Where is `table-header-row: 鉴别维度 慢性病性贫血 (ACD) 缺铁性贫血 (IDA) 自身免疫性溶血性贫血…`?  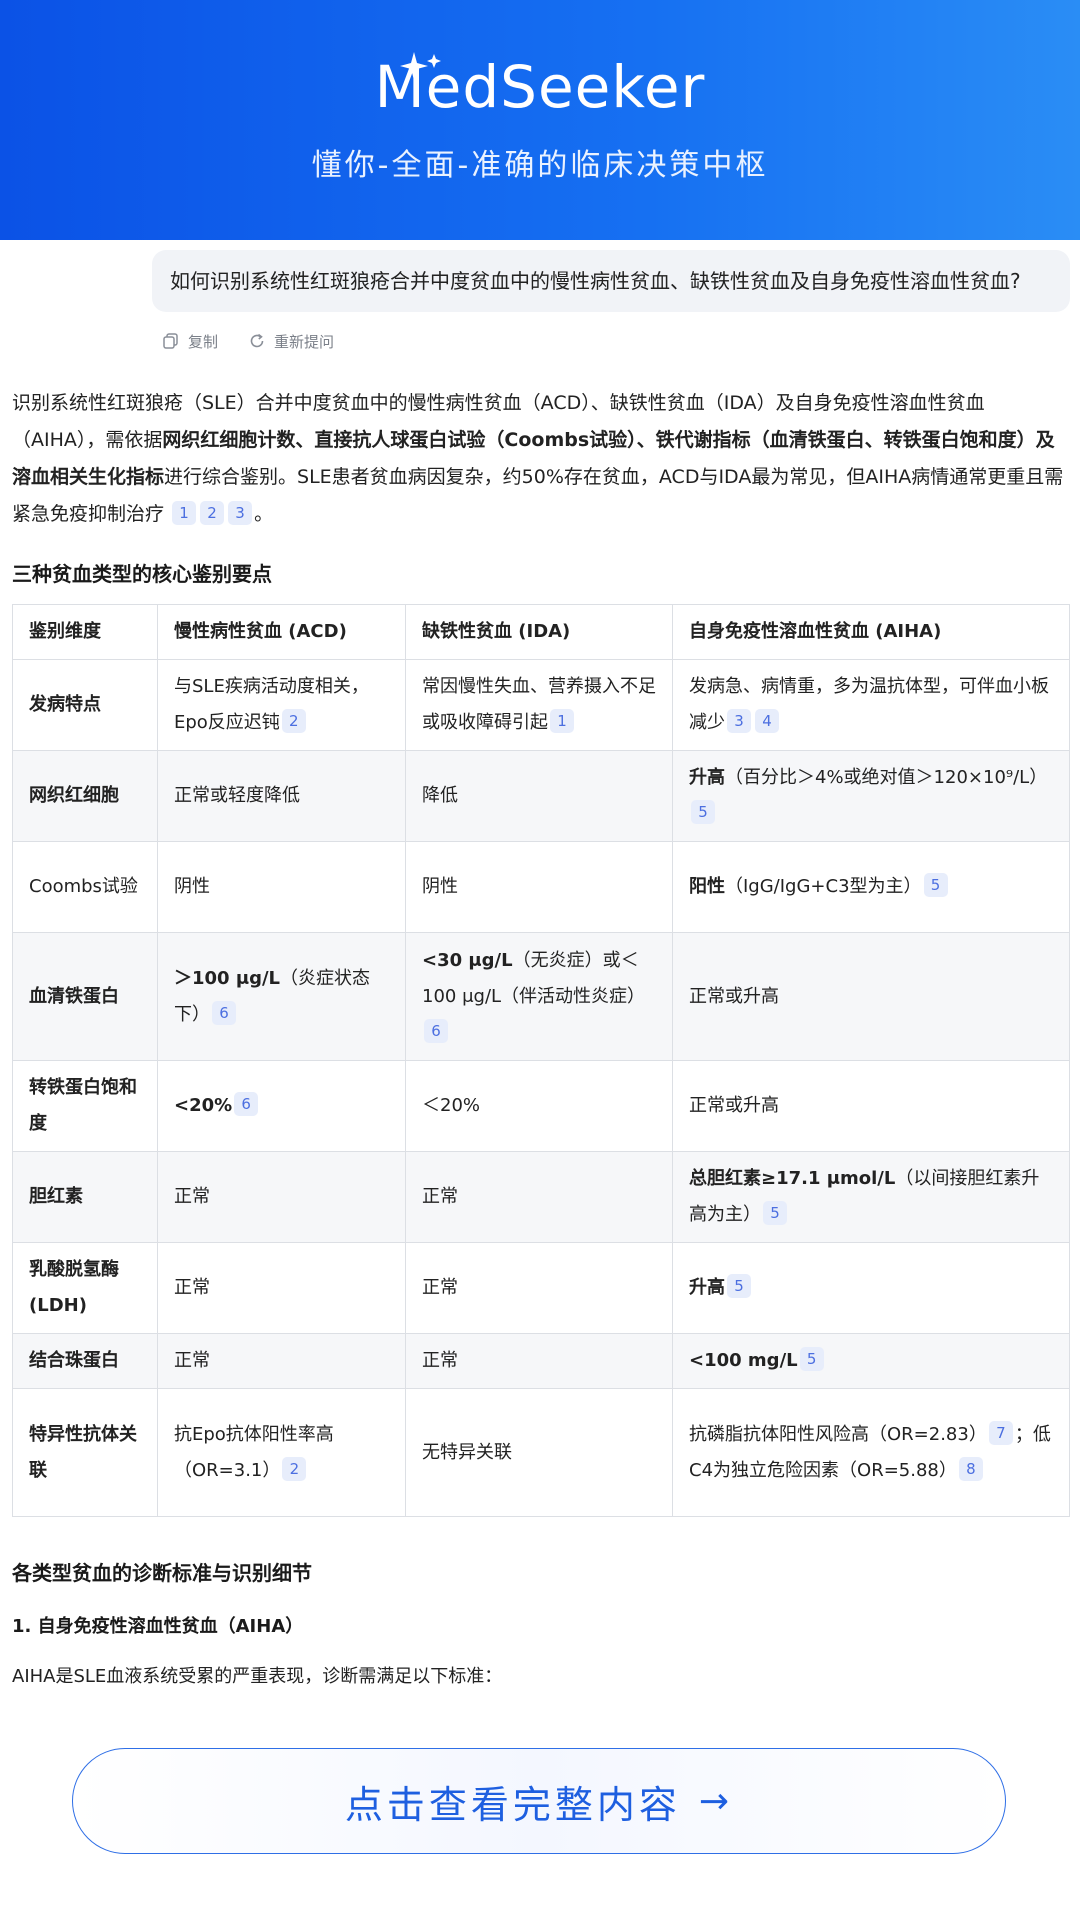
table-header-row: 鉴别维度 慢性病性贫血 (ACD) 缺铁性贫血 (IDA) 自身免疫性溶血性贫血… is located at coordinates (541, 632).